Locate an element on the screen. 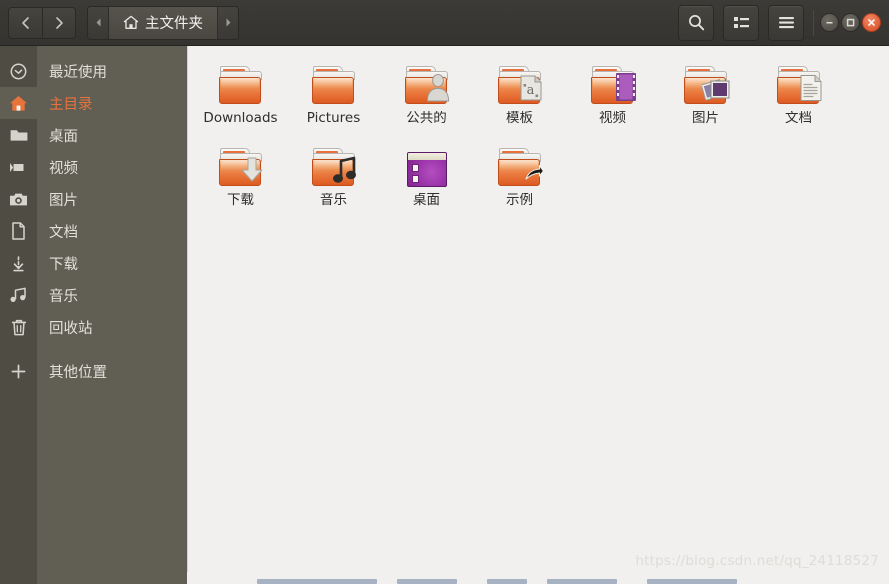  file-item: a 模板 is located at coordinates (519, 96).